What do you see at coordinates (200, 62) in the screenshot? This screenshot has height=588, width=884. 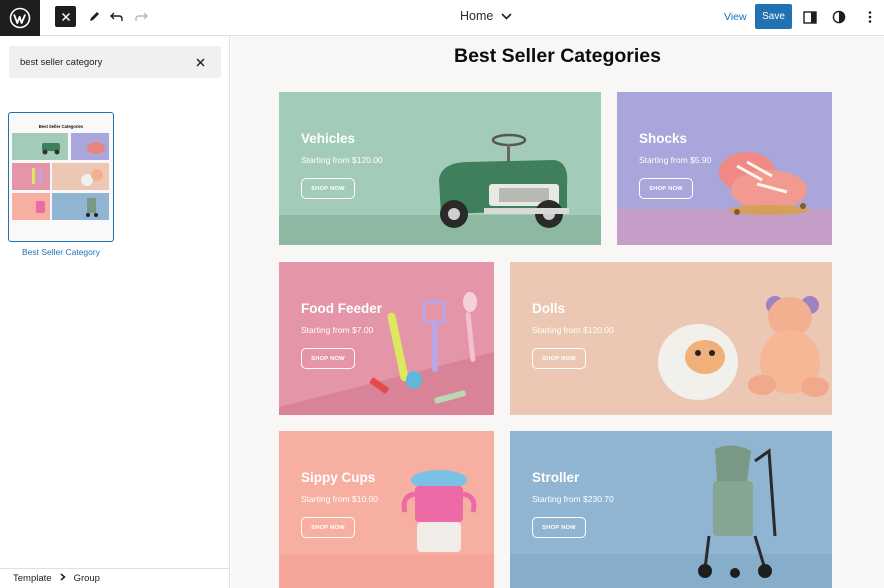 I see `clear-search-icon` at bounding box center [200, 62].